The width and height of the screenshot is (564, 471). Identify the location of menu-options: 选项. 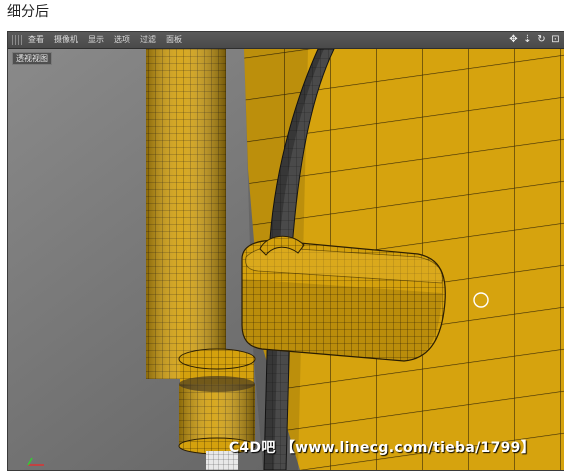
(122, 40).